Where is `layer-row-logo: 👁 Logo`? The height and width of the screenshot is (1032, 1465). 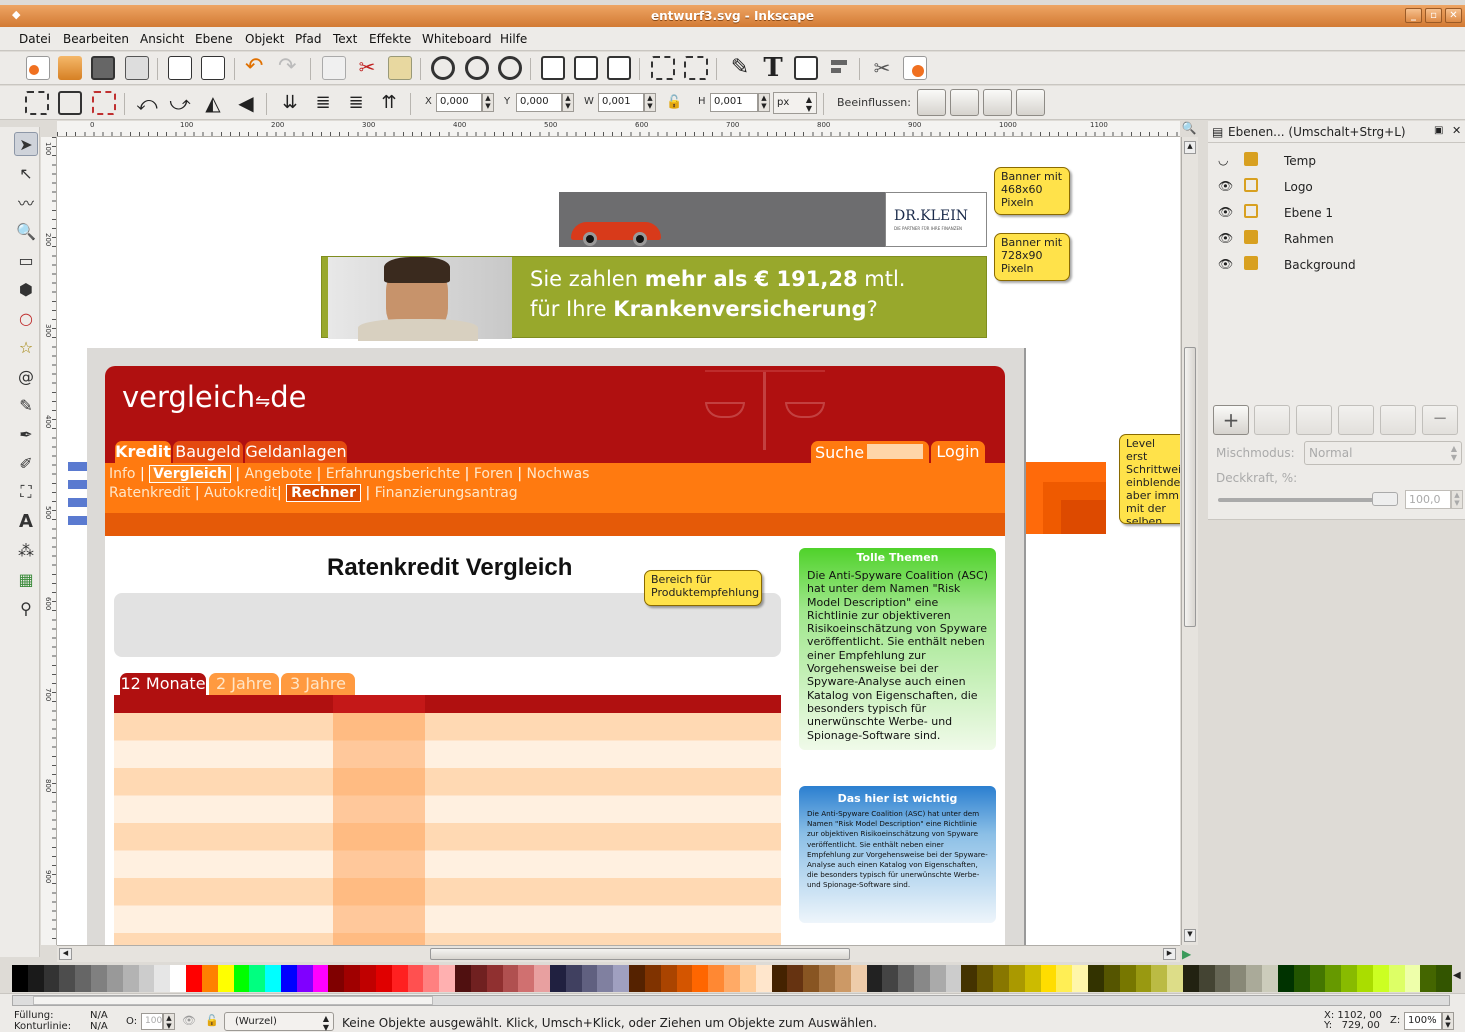 layer-row-logo: 👁 Logo is located at coordinates (1338, 187).